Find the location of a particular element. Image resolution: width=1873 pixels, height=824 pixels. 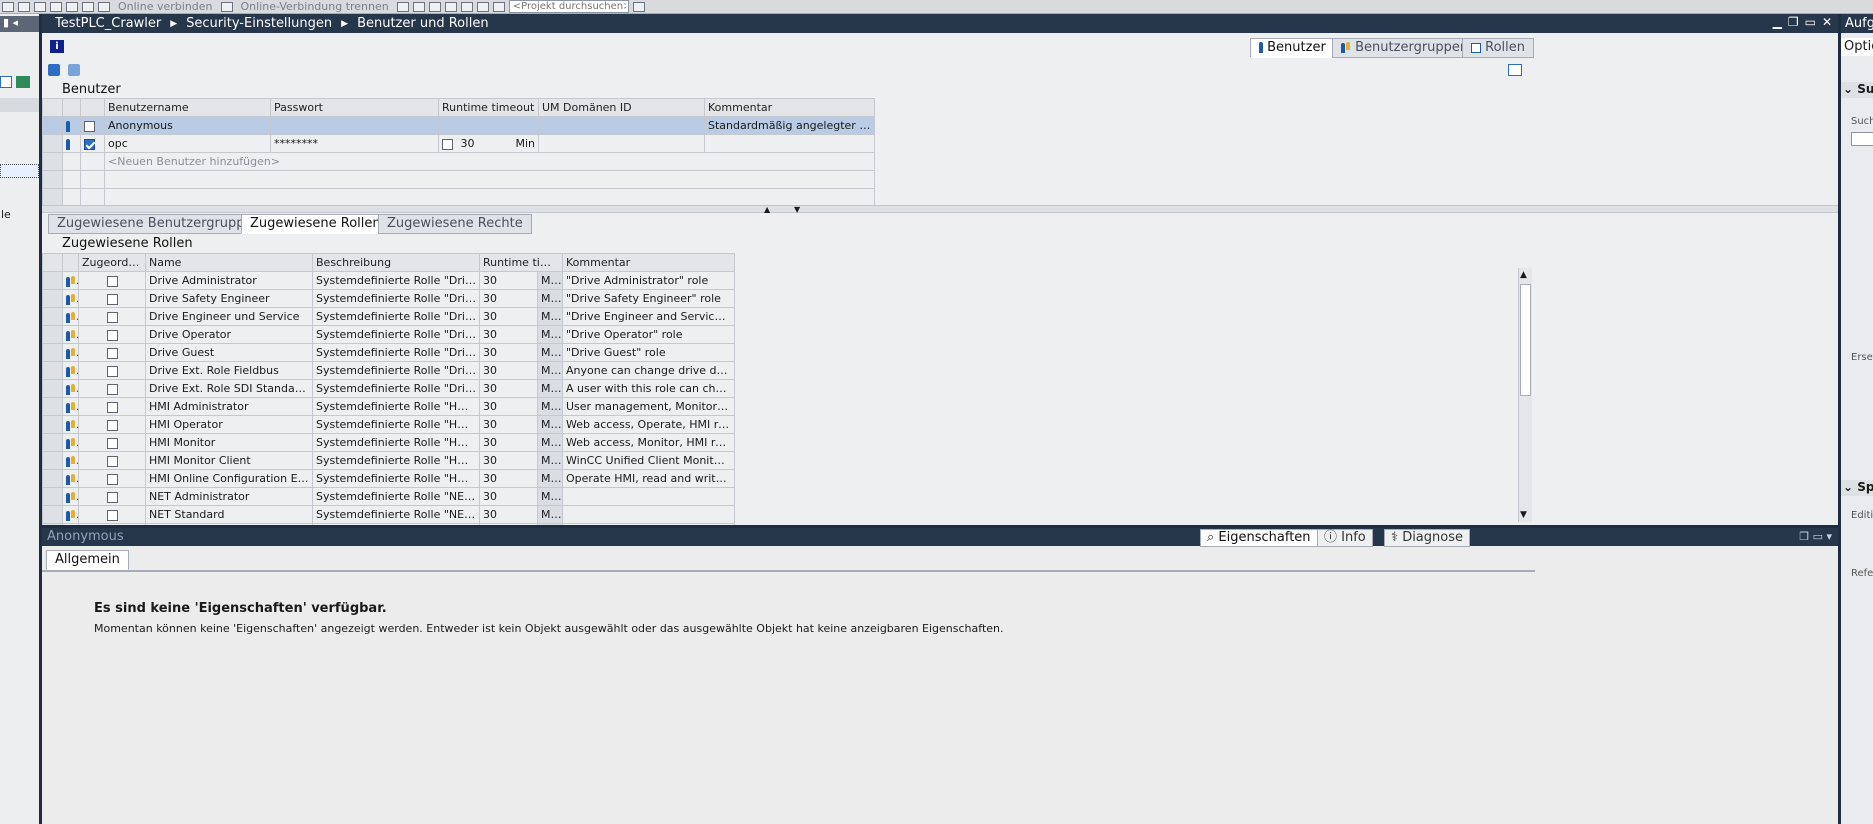

col-beschreibung: Beschreibung is located at coordinates (396, 262).